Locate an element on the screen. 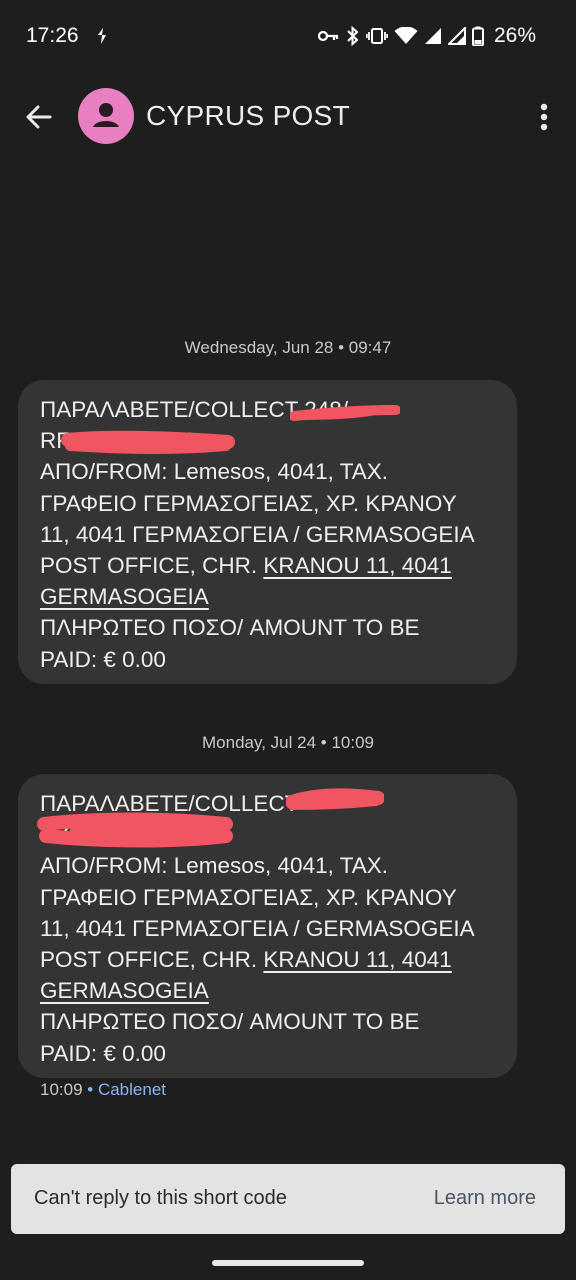  avatar is located at coordinates (106, 116).